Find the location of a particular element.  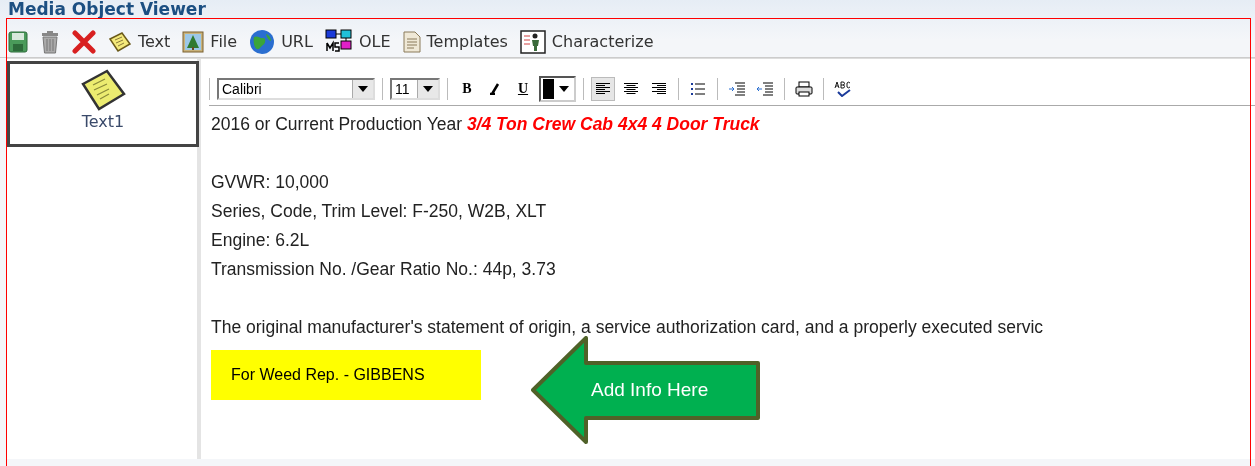

font-dropdown: Calibri is located at coordinates (296, 89).